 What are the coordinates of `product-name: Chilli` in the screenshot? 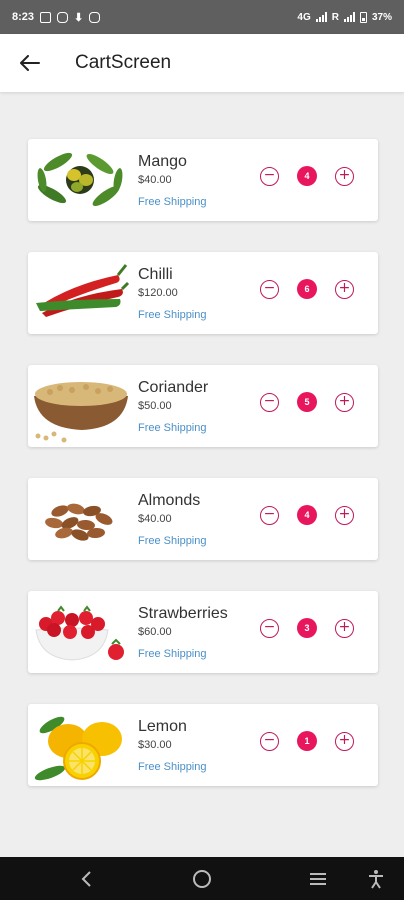 It's located at (155, 274).